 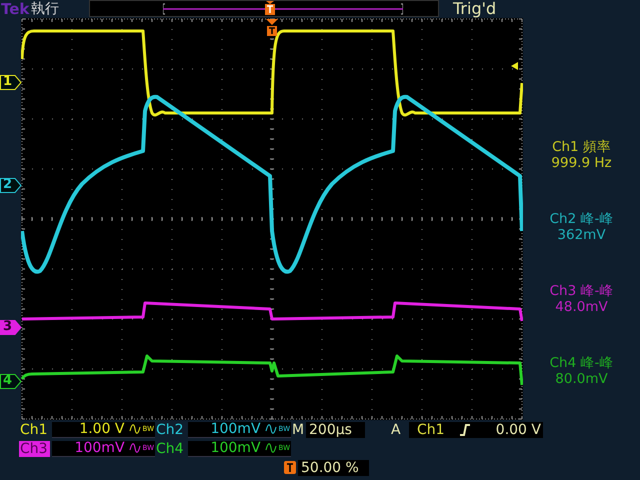 I want to click on measurement-value: 48.0mV, so click(x=581, y=307).